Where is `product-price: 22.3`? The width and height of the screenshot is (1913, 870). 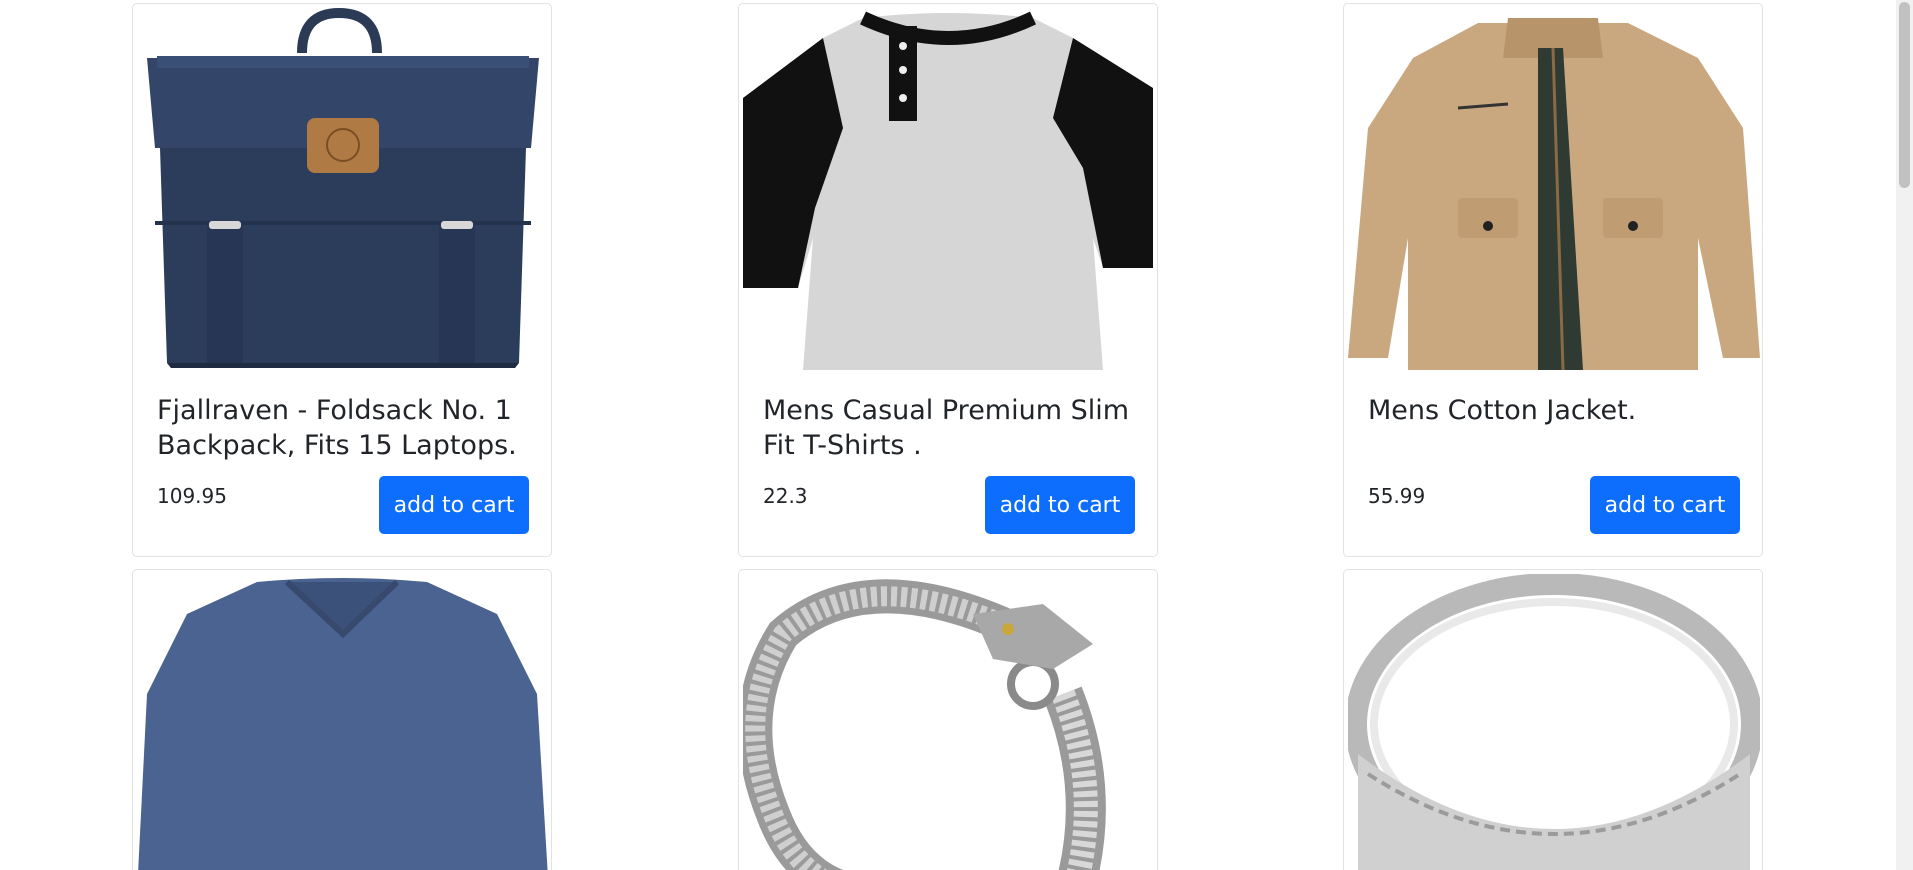
product-price: 22.3 is located at coordinates (785, 496).